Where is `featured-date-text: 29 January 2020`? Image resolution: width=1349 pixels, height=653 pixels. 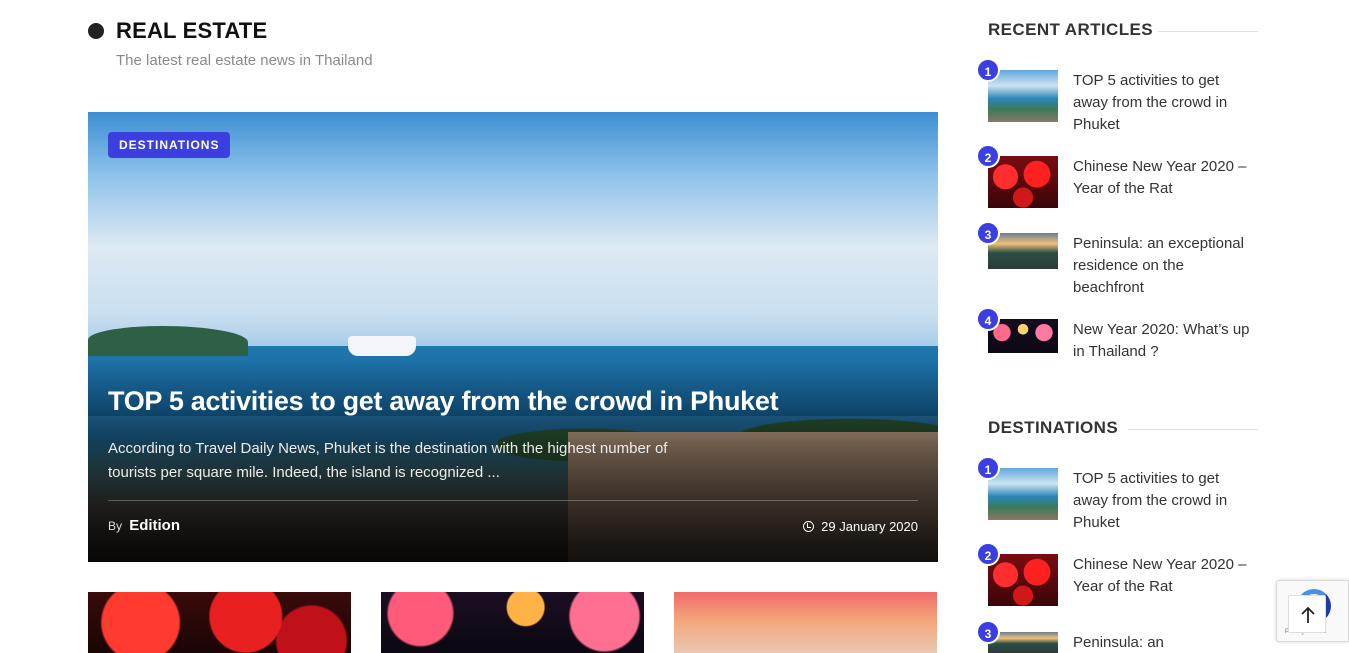 featured-date-text: 29 January 2020 is located at coordinates (869, 526).